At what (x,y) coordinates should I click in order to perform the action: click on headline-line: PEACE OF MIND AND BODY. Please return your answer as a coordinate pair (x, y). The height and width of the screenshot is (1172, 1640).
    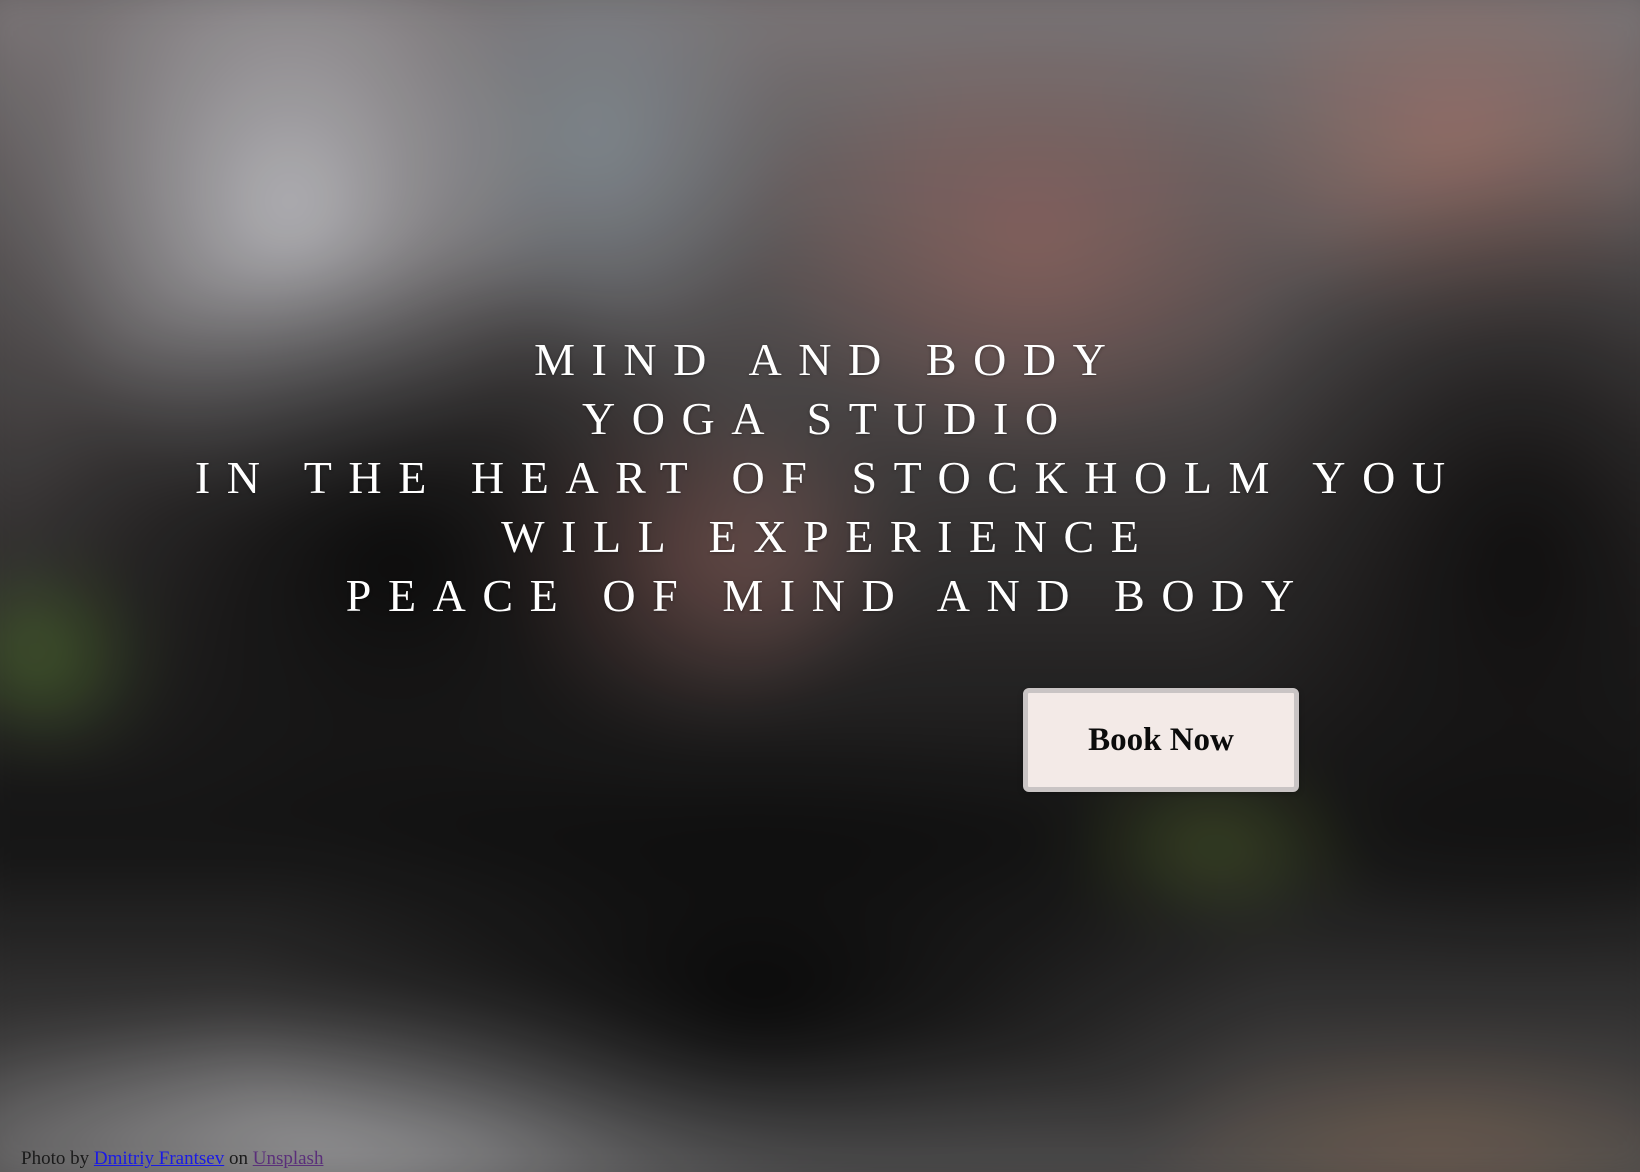
    Looking at the image, I should click on (828, 595).